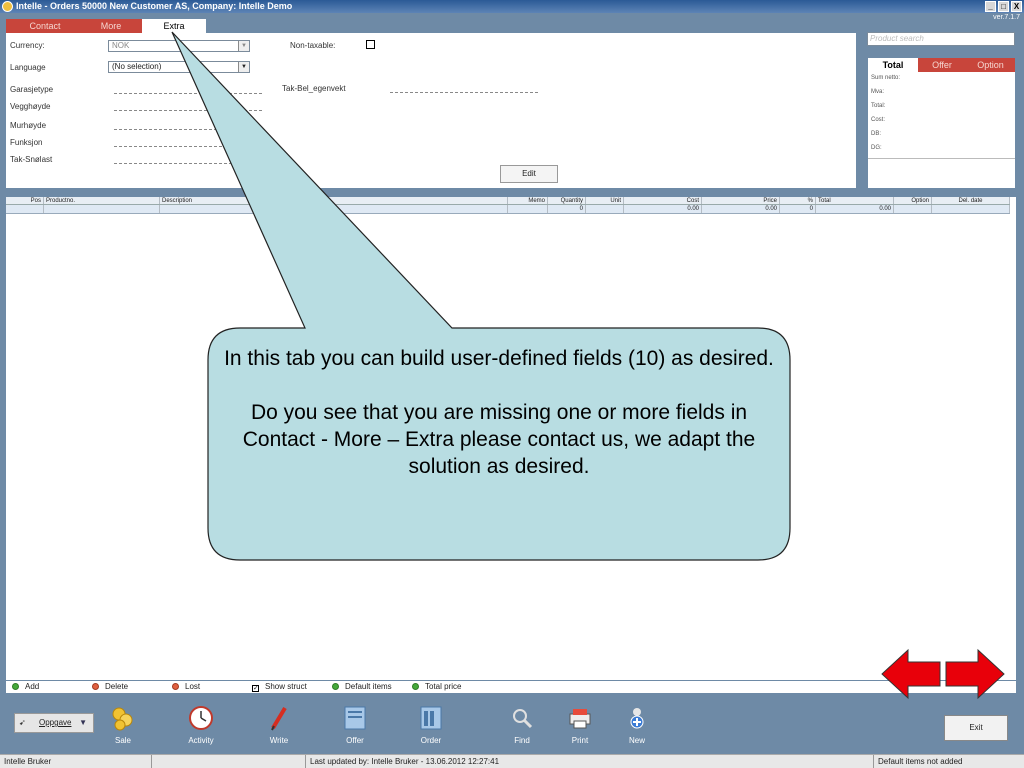 This screenshot has height=768, width=1024. Describe the element at coordinates (31, 159) in the screenshot. I see `field-label-tak-snolast: Tak-Snølast` at that location.